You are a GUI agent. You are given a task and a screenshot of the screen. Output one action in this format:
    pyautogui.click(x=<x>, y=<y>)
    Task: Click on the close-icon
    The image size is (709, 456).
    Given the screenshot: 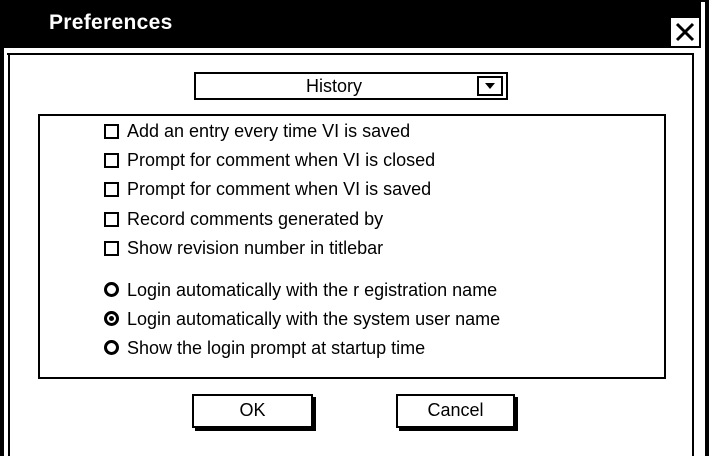 What is the action you would take?
    pyautogui.click(x=685, y=32)
    